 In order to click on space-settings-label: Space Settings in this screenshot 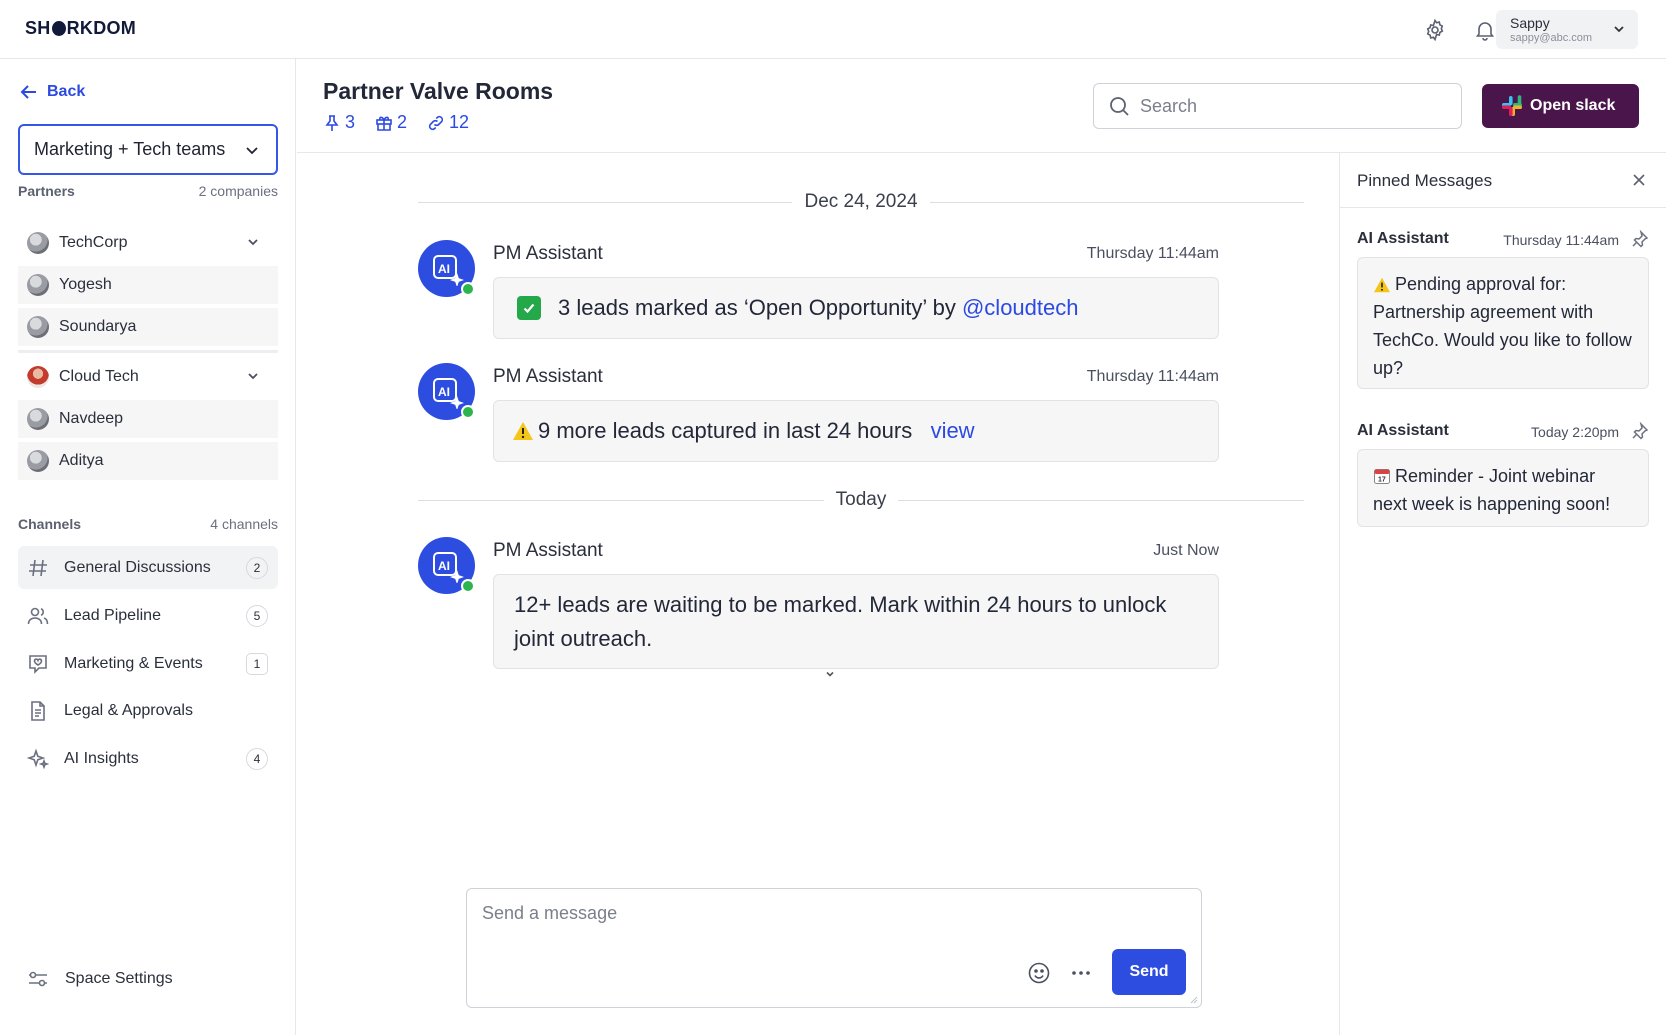, I will do `click(119, 978)`.